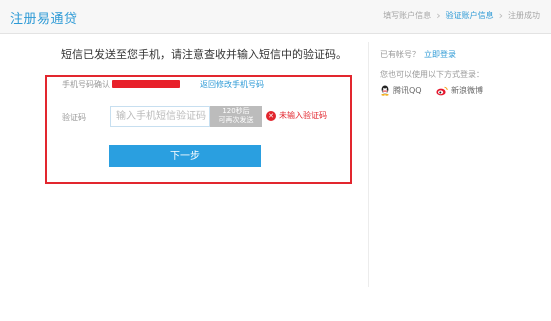  Describe the element at coordinates (74, 117) in the screenshot. I see `verification-code-label: 验证码` at that location.